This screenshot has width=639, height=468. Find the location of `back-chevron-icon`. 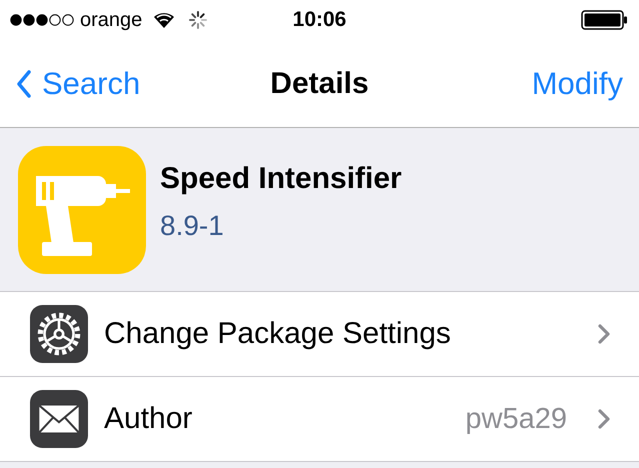

back-chevron-icon is located at coordinates (24, 84).